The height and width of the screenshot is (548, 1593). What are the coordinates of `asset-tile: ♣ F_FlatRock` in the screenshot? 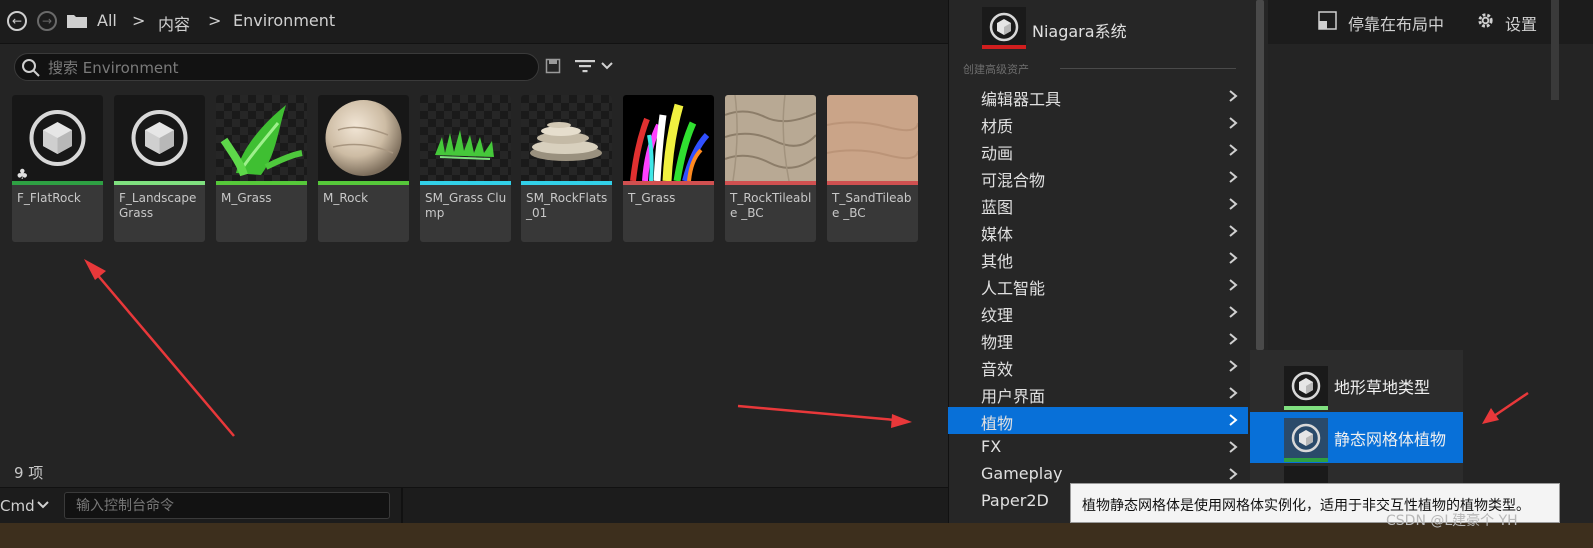 It's located at (57, 168).